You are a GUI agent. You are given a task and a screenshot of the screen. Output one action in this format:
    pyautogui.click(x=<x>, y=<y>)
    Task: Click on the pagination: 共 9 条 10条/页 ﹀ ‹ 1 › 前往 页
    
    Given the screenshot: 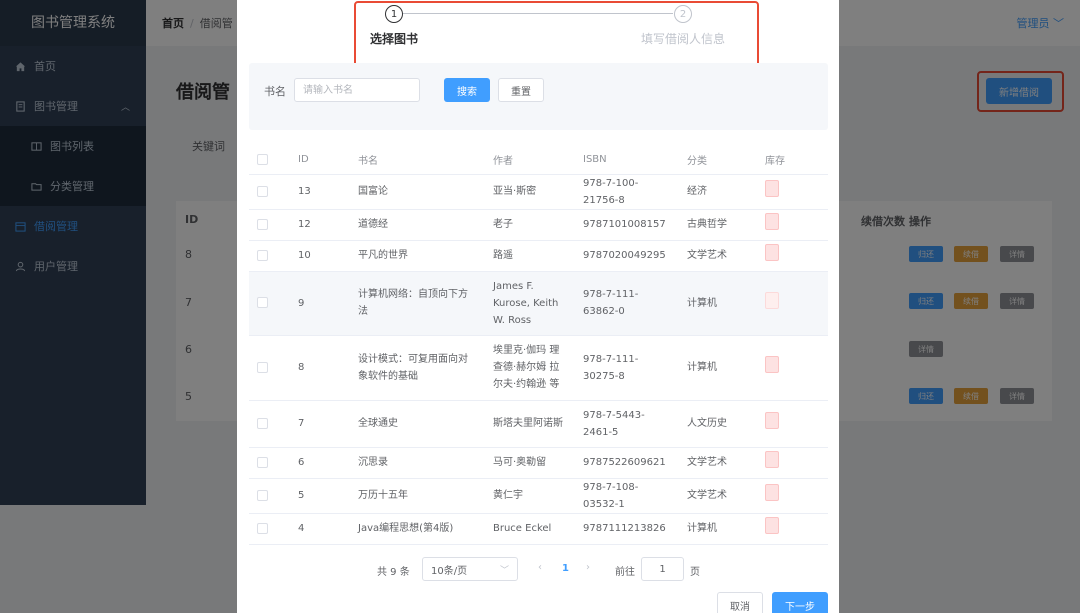 What is the action you would take?
    pyautogui.click(x=538, y=569)
    